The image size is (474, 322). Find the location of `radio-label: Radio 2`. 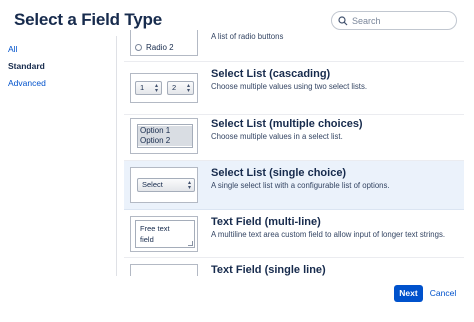

radio-label: Radio 2 is located at coordinates (160, 47).